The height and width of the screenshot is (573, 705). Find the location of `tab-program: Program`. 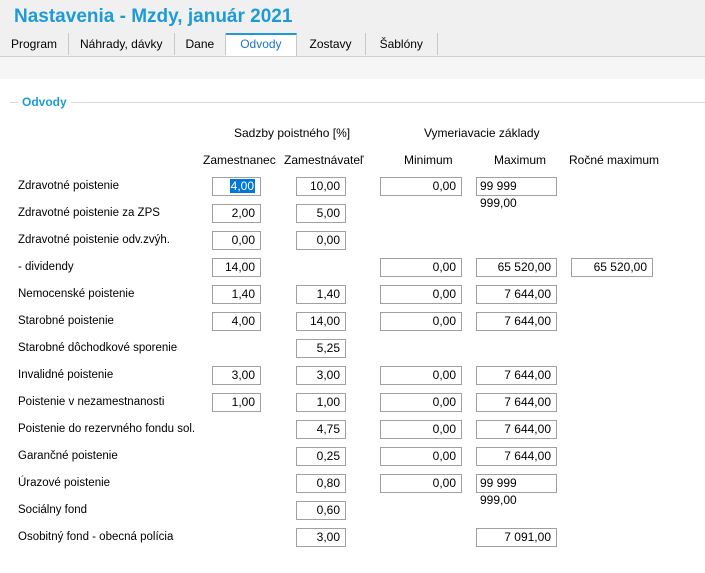

tab-program: Program is located at coordinates (35, 44).